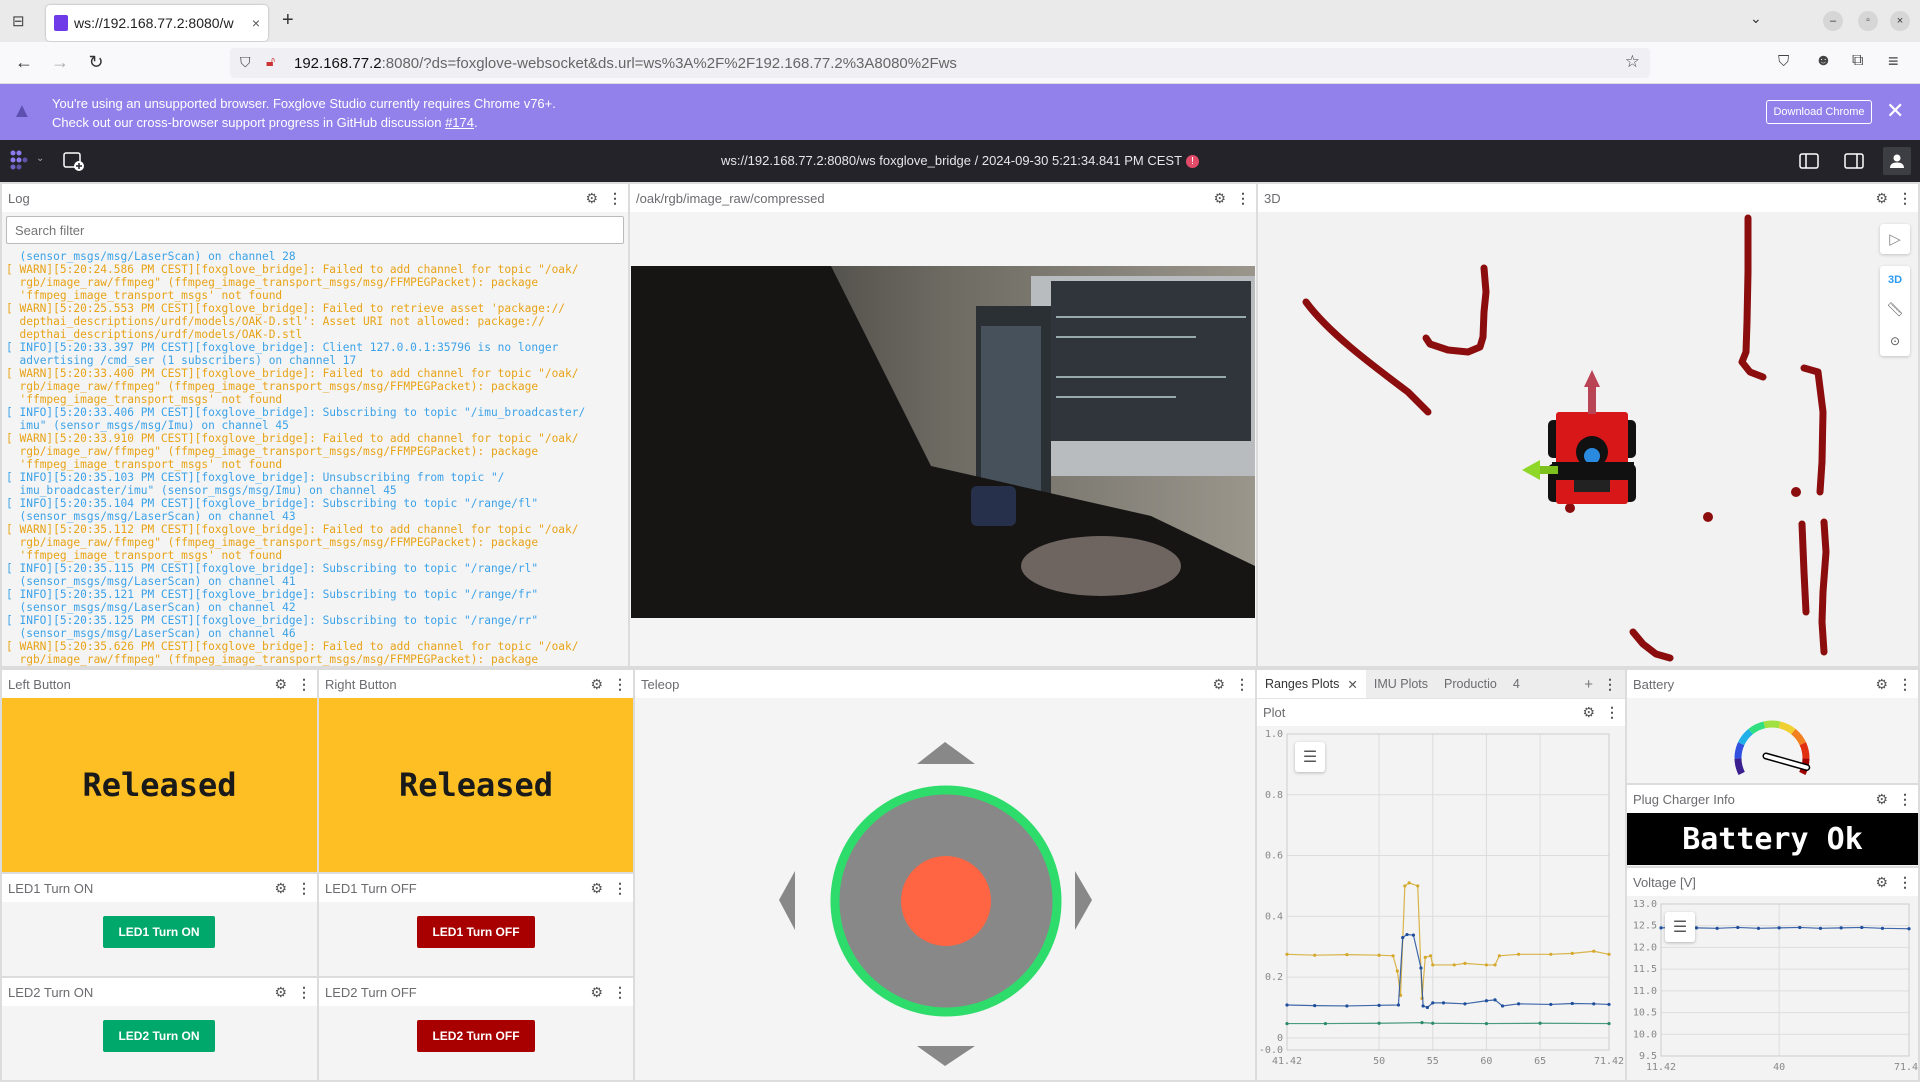  What do you see at coordinates (288, 20) in the screenshot?
I see `new-tab-button: +` at bounding box center [288, 20].